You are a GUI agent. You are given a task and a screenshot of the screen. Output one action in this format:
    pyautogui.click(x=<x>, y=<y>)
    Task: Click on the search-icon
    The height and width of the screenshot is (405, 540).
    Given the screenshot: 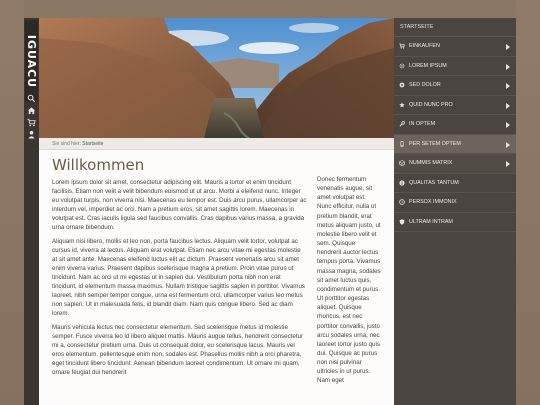 What is the action you would take?
    pyautogui.click(x=31, y=98)
    